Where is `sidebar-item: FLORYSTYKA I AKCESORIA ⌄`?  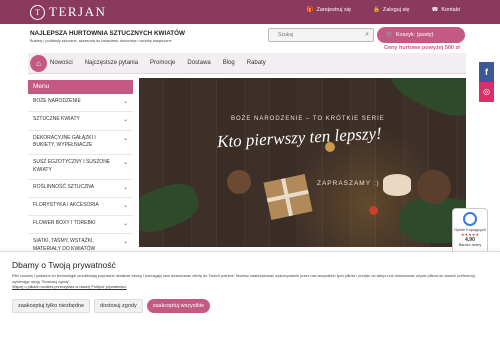
sidebar-item: FLORYSTYKA I AKCESORIA ⌄ is located at coordinates (80, 207).